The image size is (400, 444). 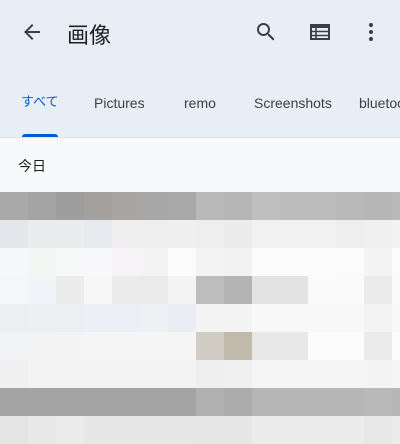 What do you see at coordinates (32, 167) in the screenshot?
I see `section-header-today: 今日` at bounding box center [32, 167].